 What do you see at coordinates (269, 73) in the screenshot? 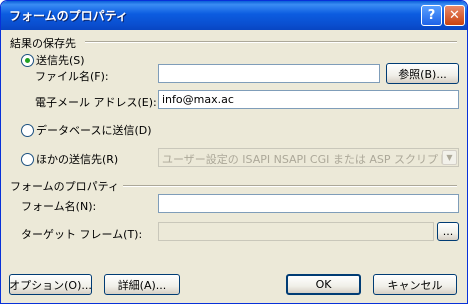
I see `file-name-input` at bounding box center [269, 73].